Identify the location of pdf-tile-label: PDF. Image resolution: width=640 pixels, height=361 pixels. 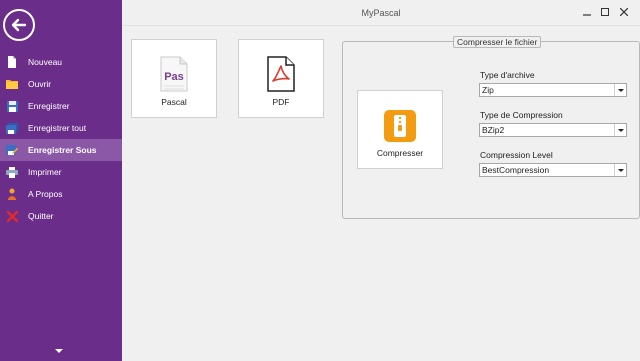
(281, 102).